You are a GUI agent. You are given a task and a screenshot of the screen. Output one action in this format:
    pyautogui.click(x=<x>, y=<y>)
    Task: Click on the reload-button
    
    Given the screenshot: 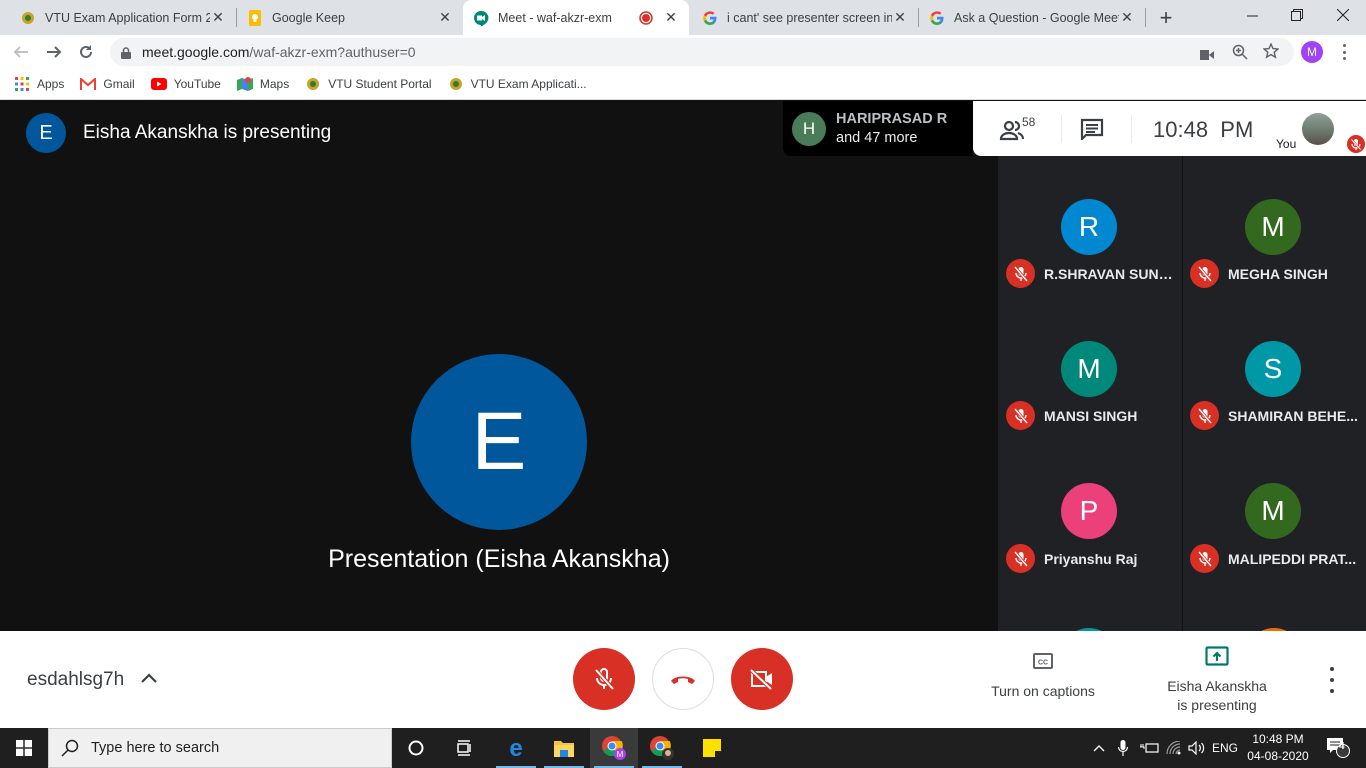 What is the action you would take?
    pyautogui.click(x=86, y=52)
    